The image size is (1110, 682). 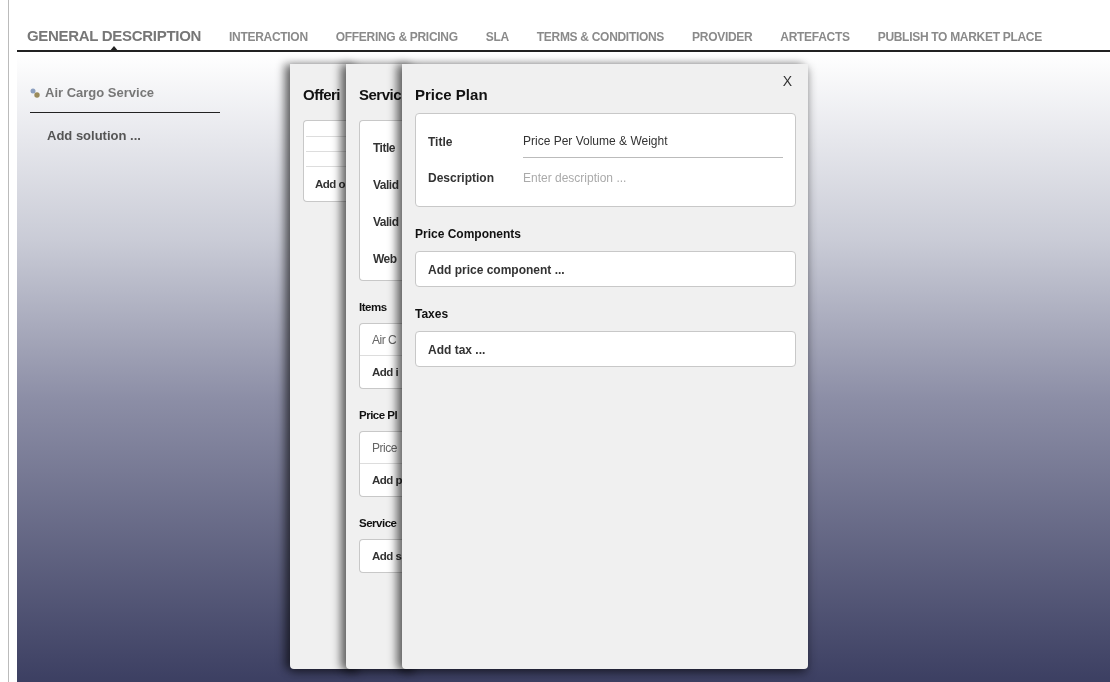 What do you see at coordinates (379, 415) in the screenshot?
I see `section-title: Price Pl` at bounding box center [379, 415].